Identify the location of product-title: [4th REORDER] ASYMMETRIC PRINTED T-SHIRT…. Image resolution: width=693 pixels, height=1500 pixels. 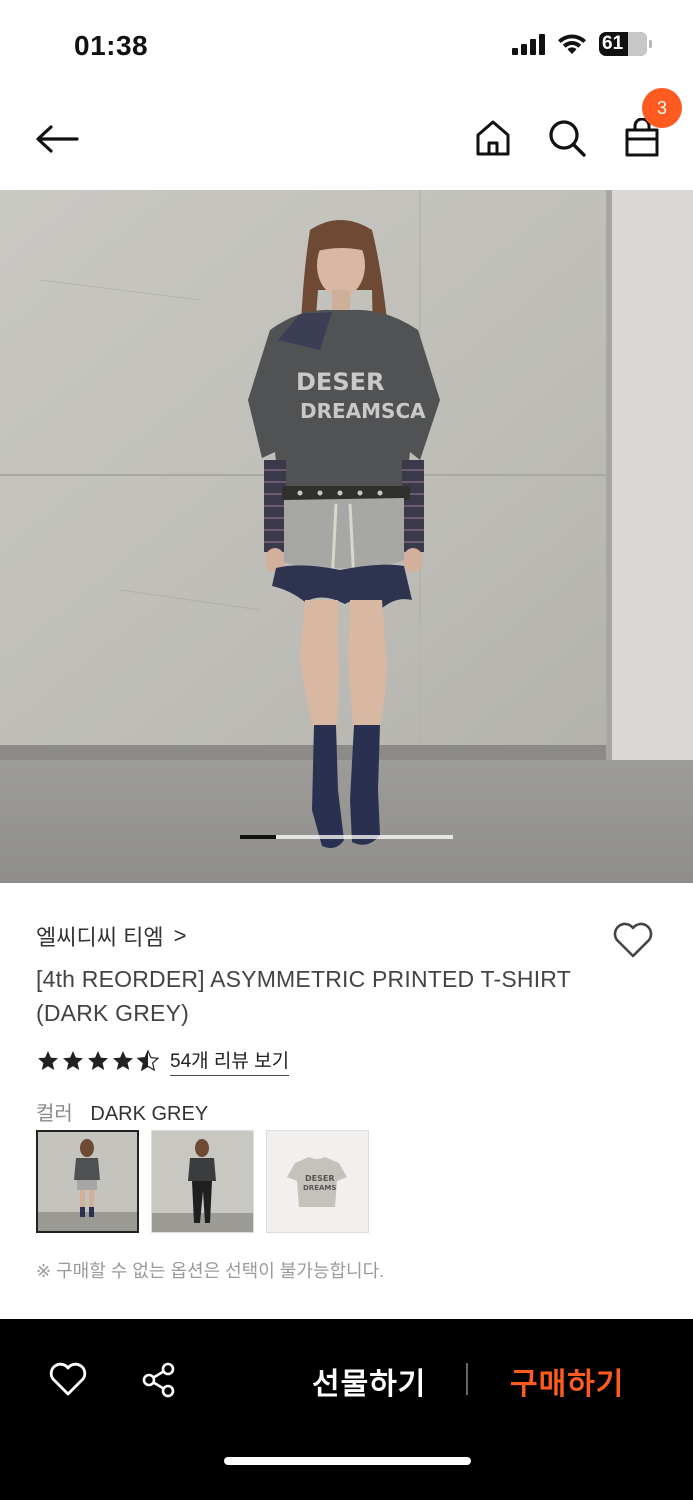
(303, 996).